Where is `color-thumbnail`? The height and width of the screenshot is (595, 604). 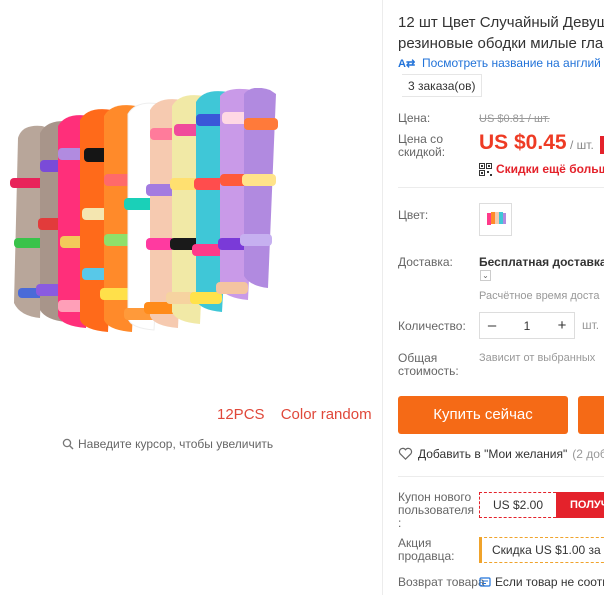 color-thumbnail is located at coordinates (496, 218).